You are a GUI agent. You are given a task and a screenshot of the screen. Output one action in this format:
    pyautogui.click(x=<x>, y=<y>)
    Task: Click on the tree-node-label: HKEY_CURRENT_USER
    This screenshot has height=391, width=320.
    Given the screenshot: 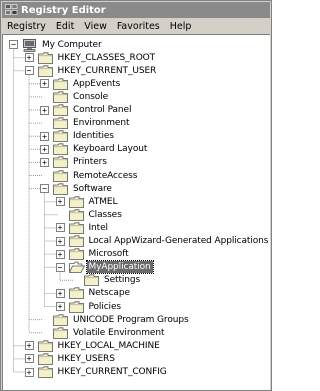 What is the action you would take?
    pyautogui.click(x=107, y=71)
    